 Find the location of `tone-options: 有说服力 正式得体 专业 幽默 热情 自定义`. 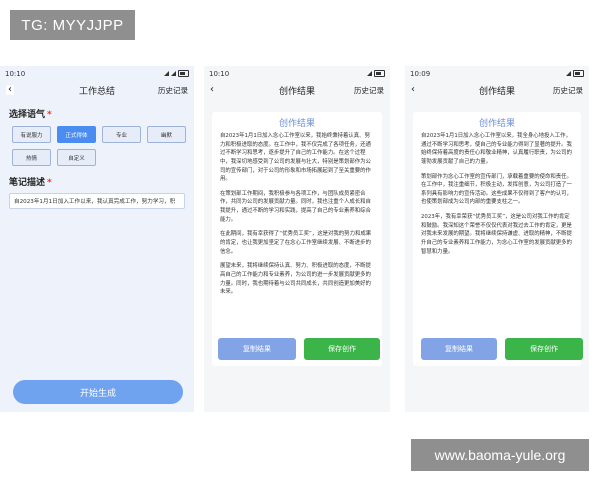

tone-options: 有说服力 正式得体 专业 幽默 热情 自定义 is located at coordinates (102, 146).